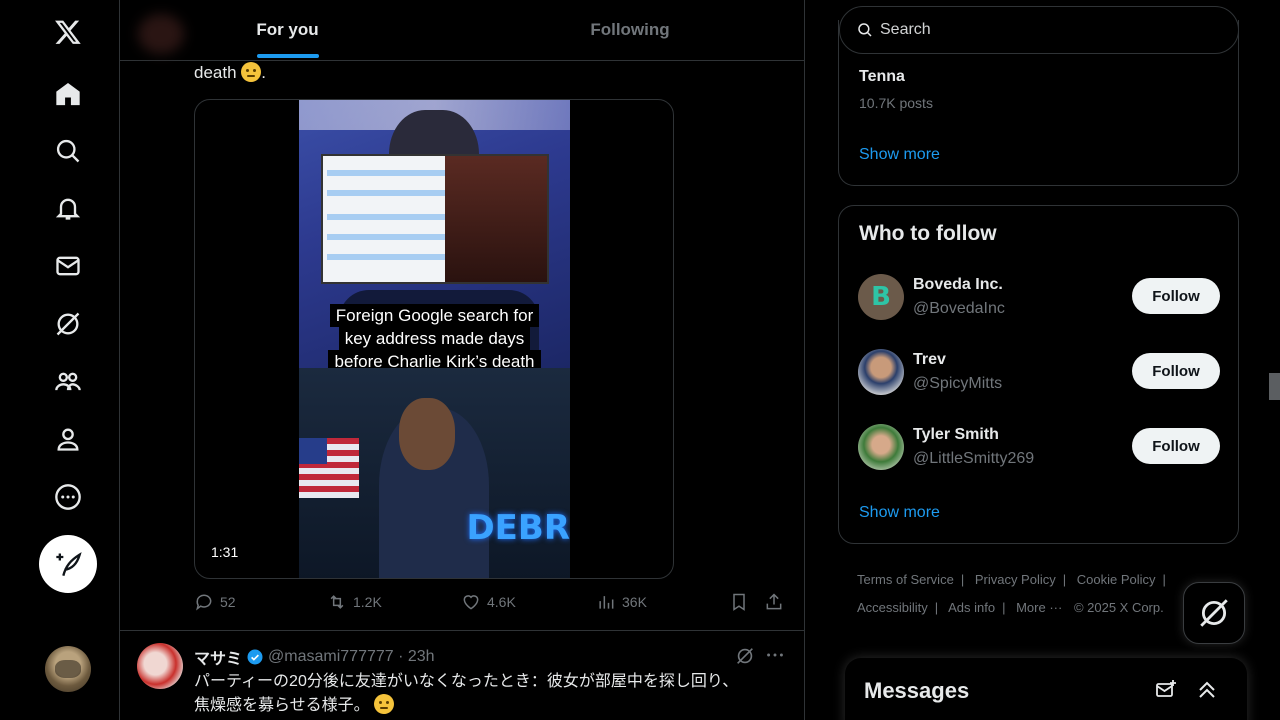 The image size is (1280, 720). I want to click on accessibility-link: Accessibility, so click(892, 607).